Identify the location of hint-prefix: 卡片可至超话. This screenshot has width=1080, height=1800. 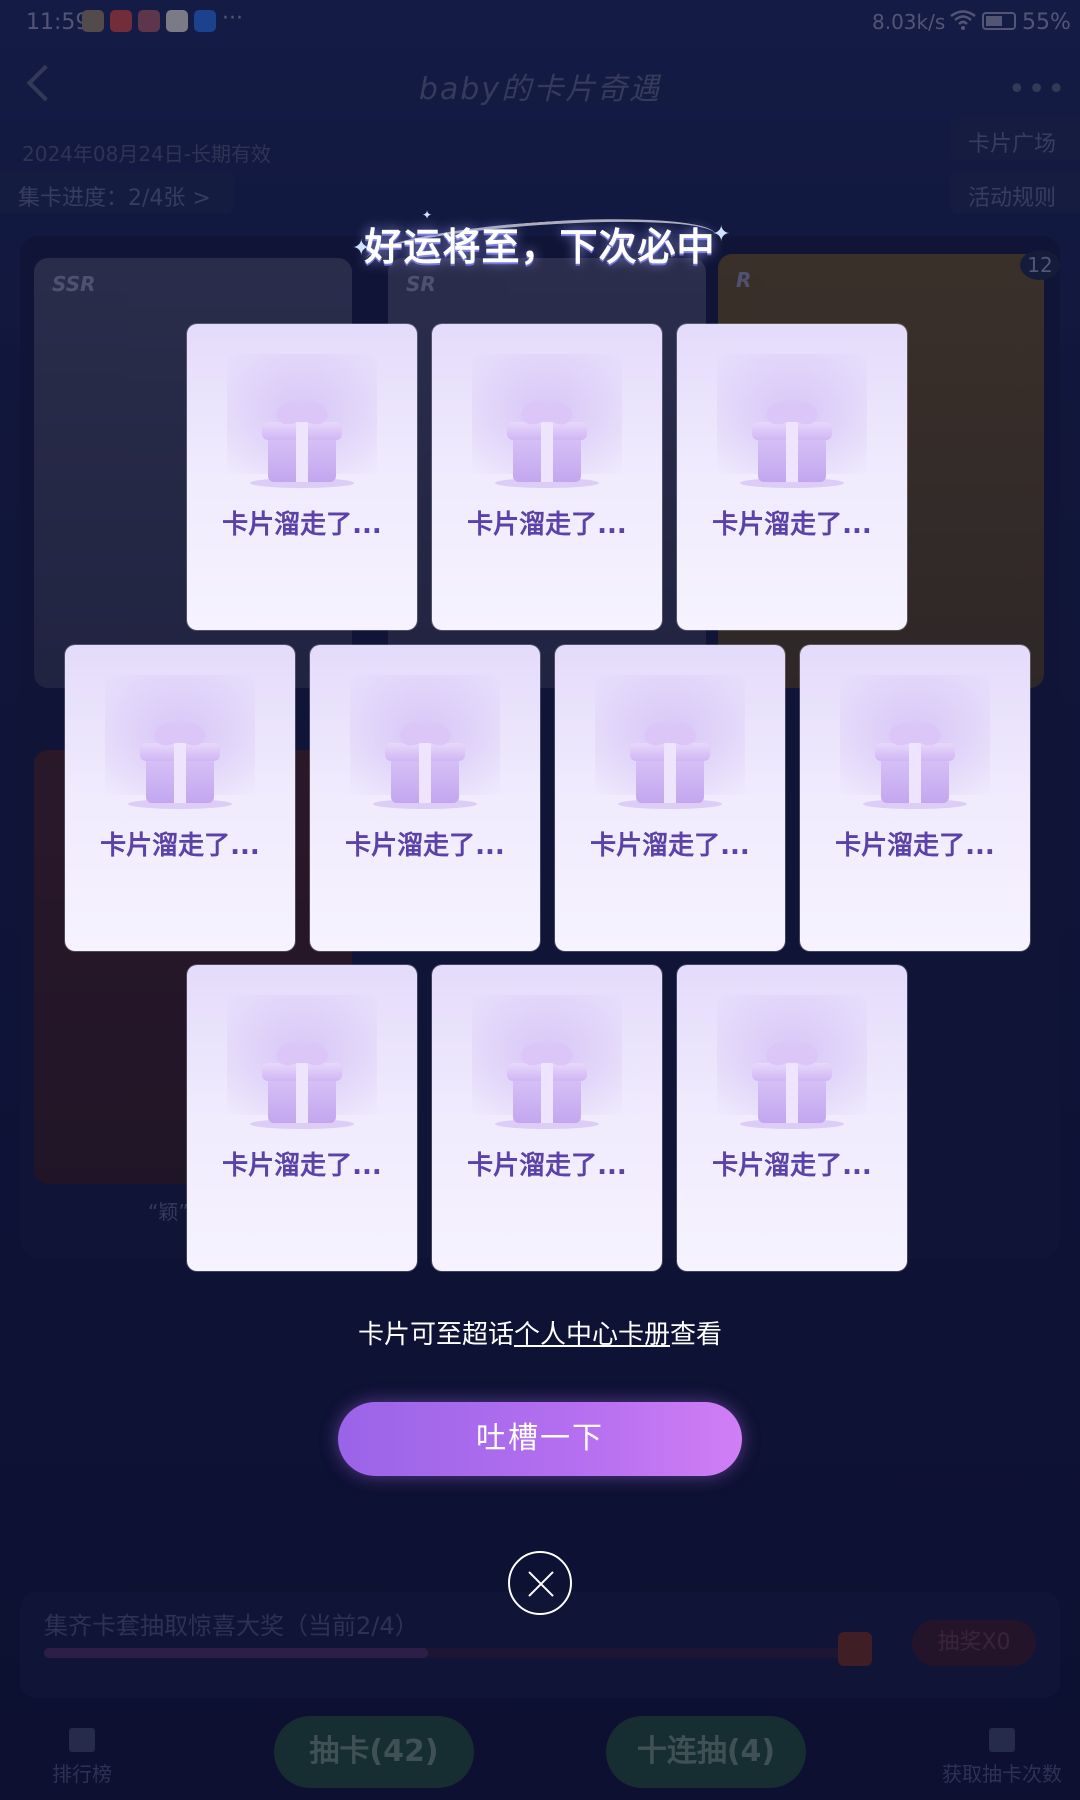
(435, 1335).